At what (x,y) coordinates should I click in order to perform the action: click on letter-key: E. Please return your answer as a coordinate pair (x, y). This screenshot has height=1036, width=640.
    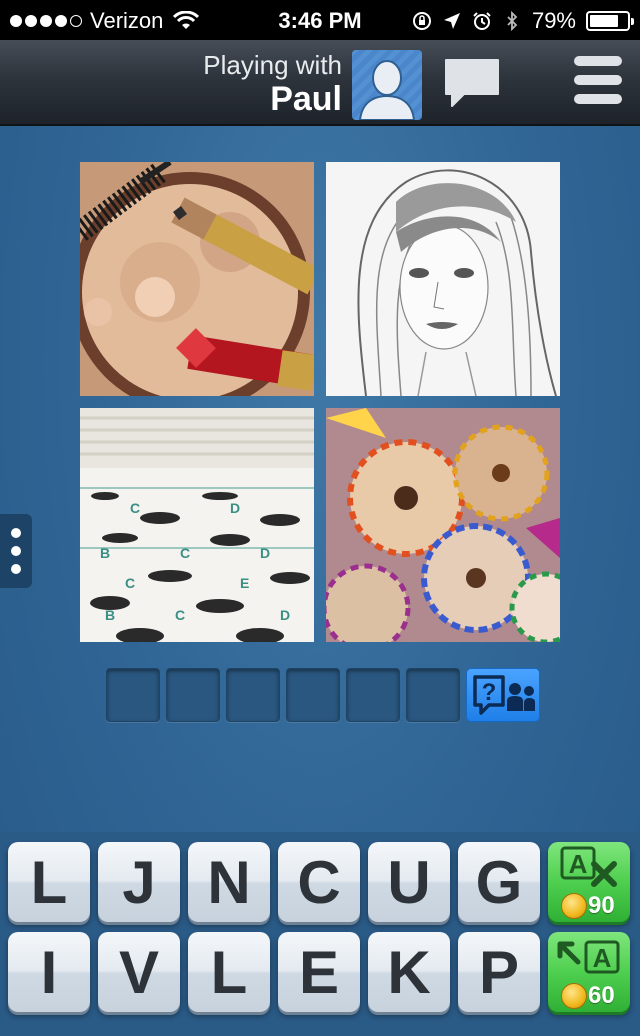
    Looking at the image, I should click on (319, 972).